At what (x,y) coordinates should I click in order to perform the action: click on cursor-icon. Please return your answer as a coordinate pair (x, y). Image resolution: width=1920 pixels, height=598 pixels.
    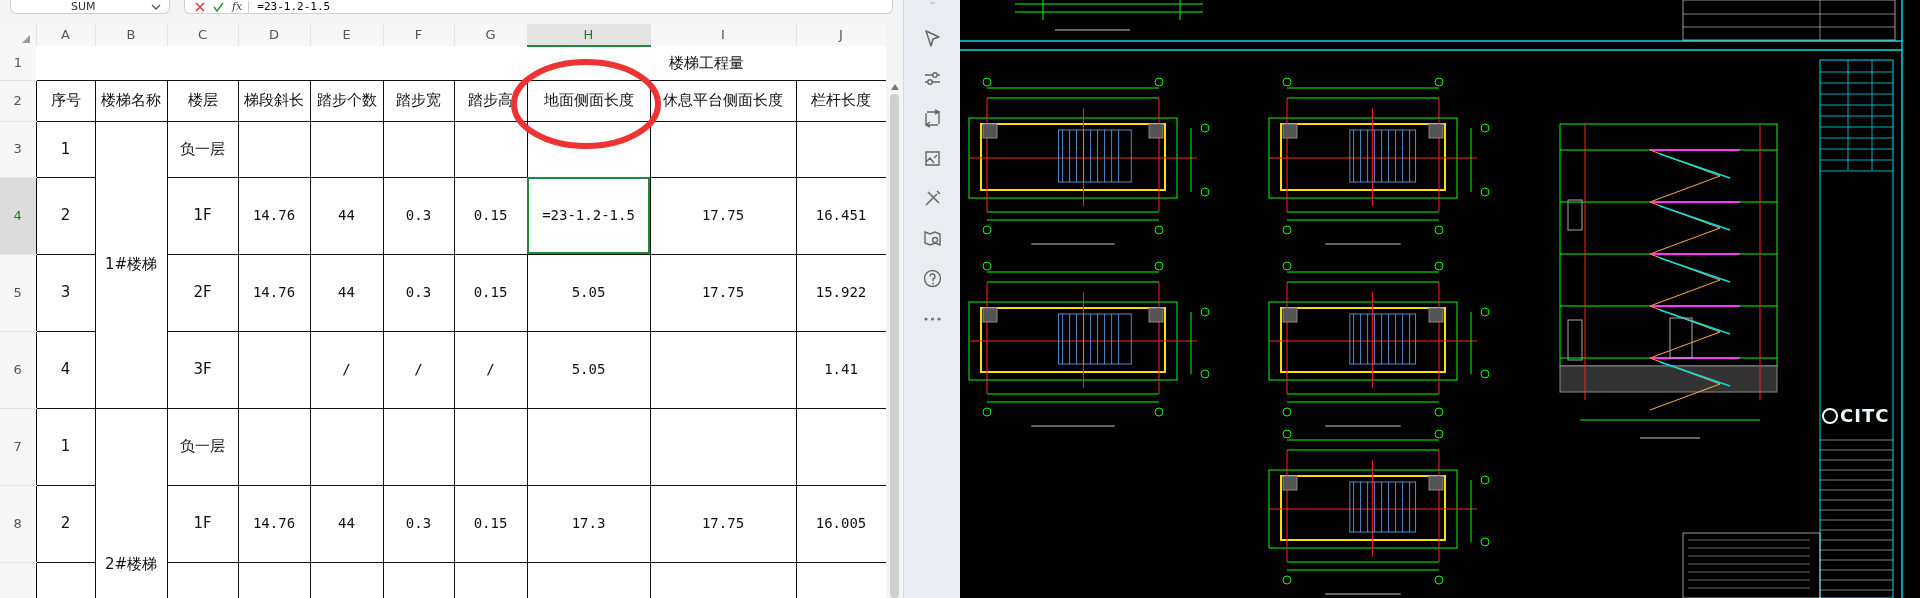
    Looking at the image, I should click on (932, 38).